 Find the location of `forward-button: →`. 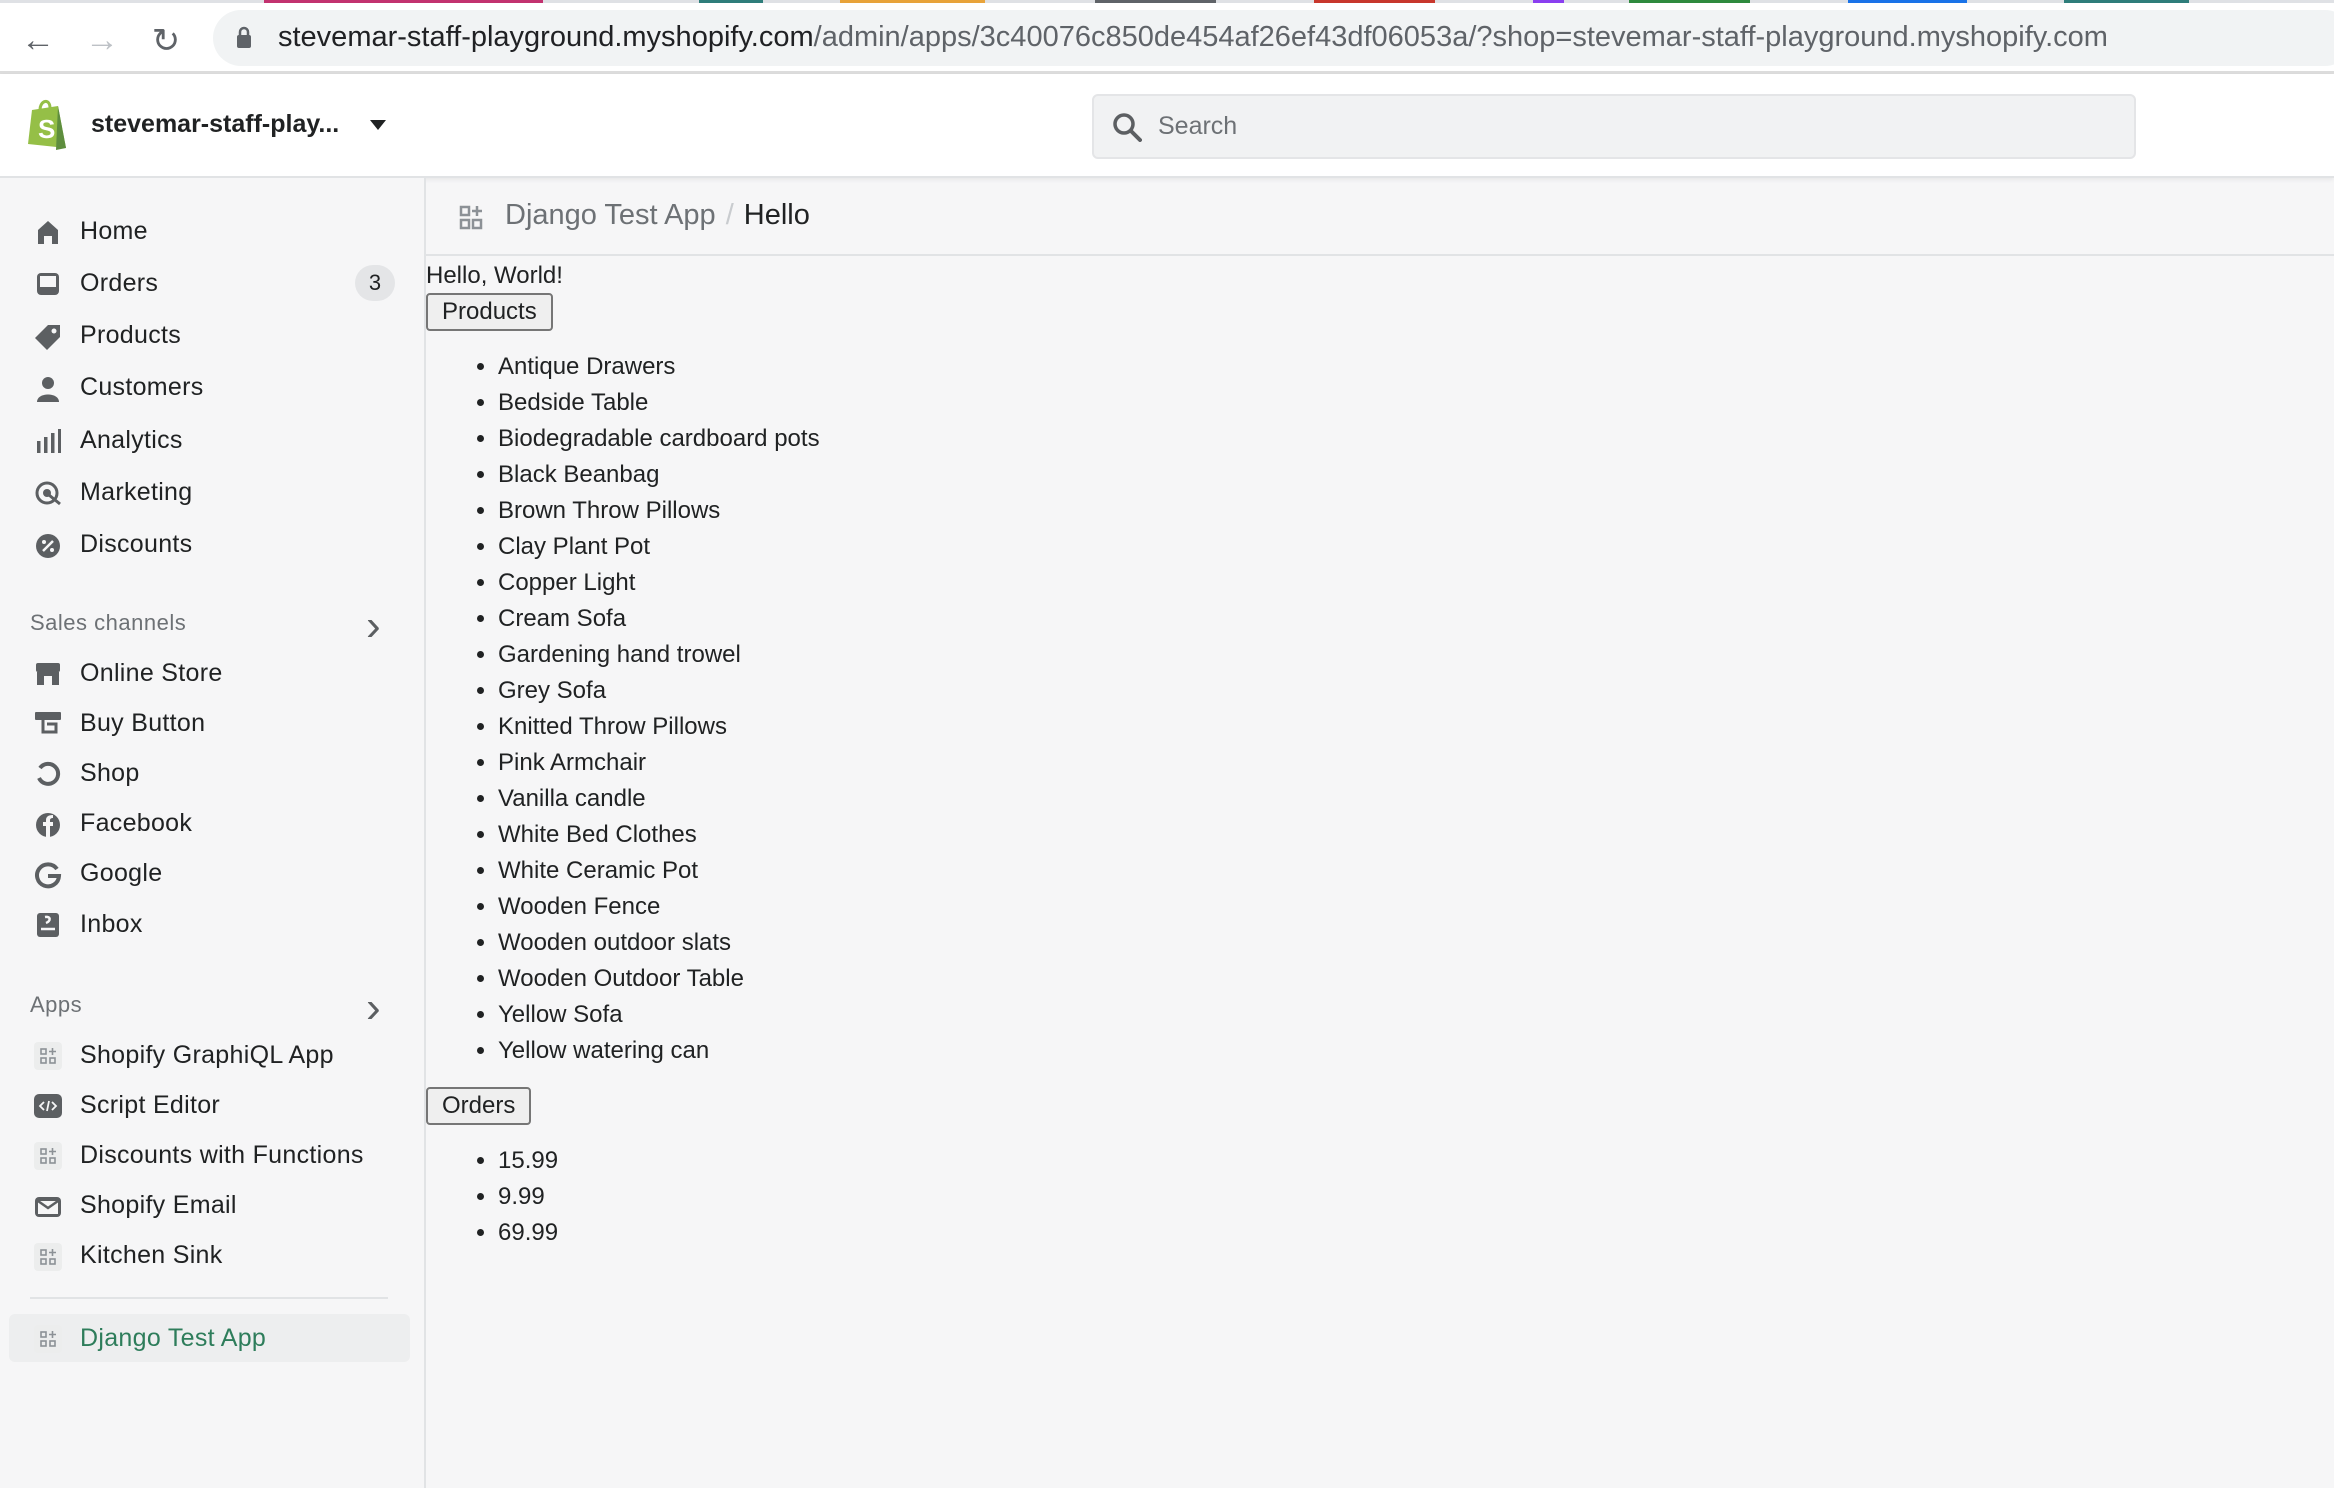

forward-button: → is located at coordinates (102, 40).